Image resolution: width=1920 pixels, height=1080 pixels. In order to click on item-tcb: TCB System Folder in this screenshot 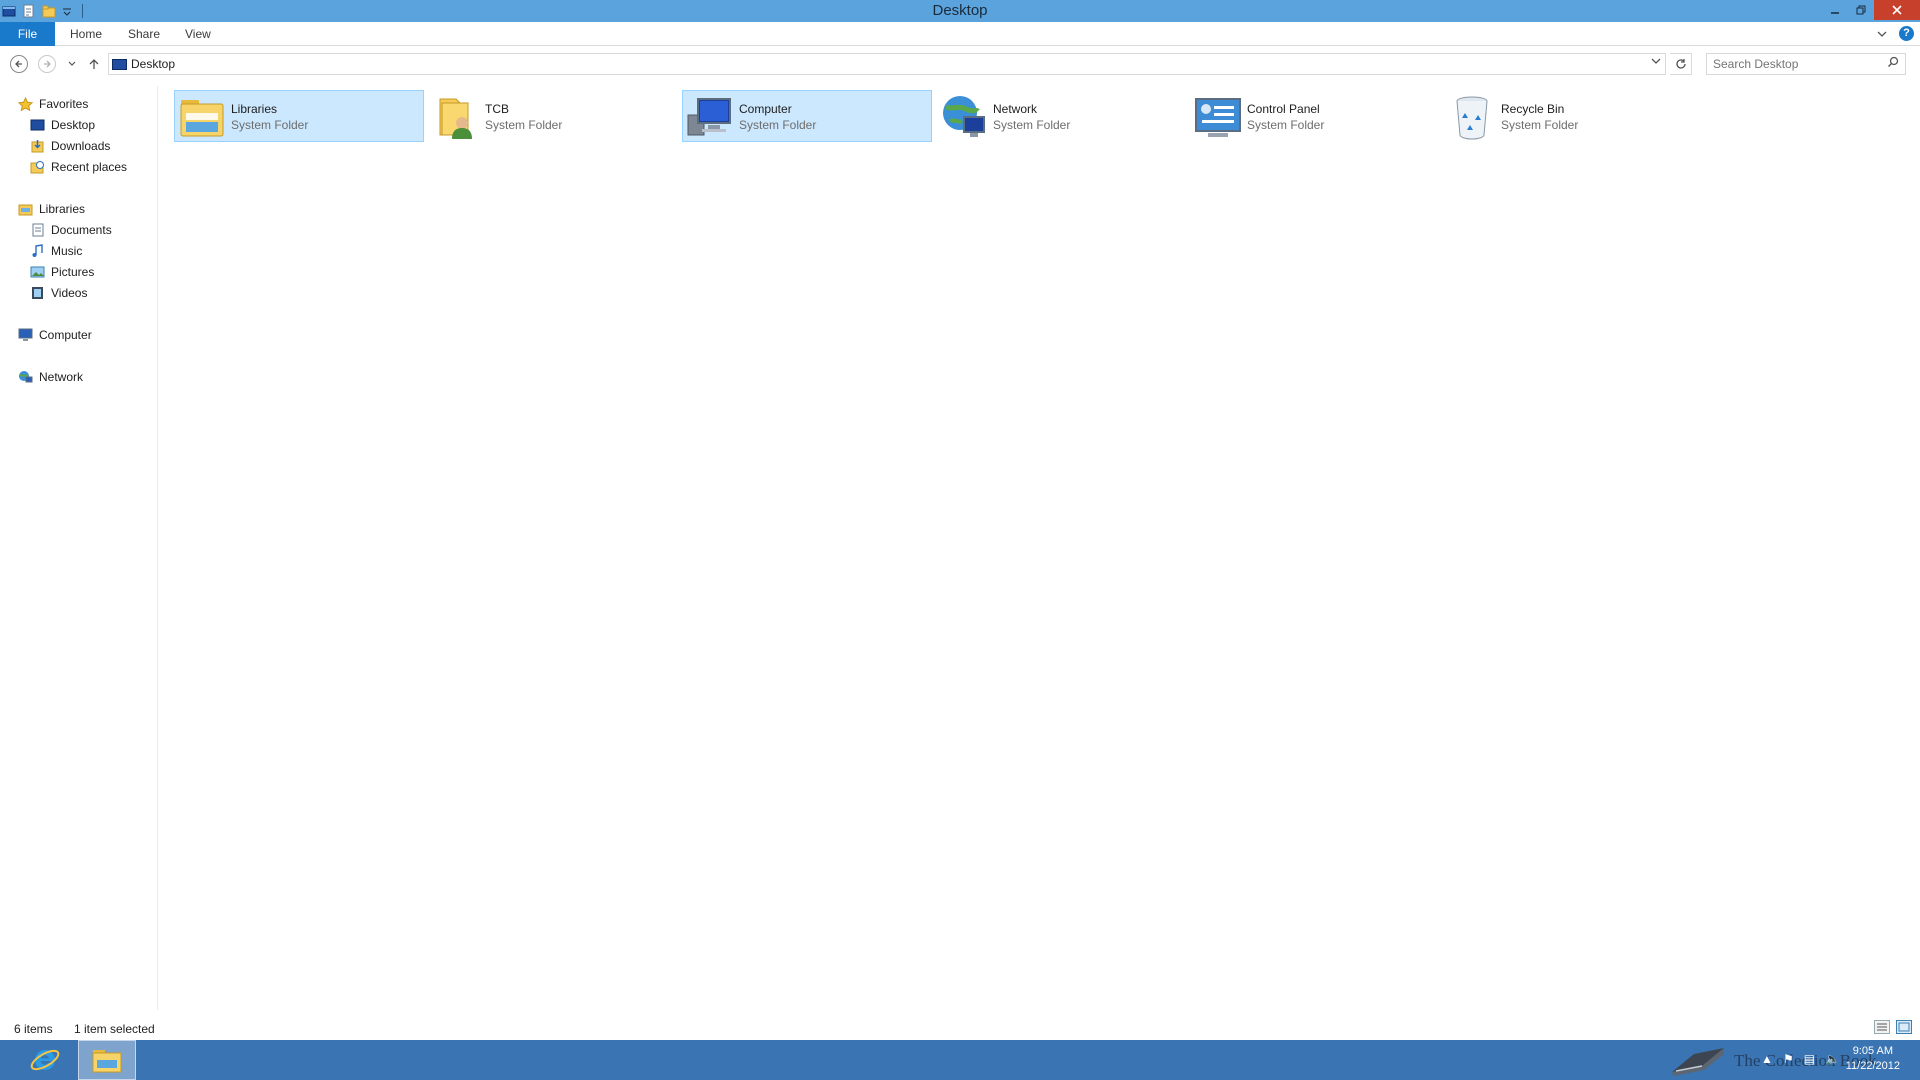, I will do `click(553, 116)`.